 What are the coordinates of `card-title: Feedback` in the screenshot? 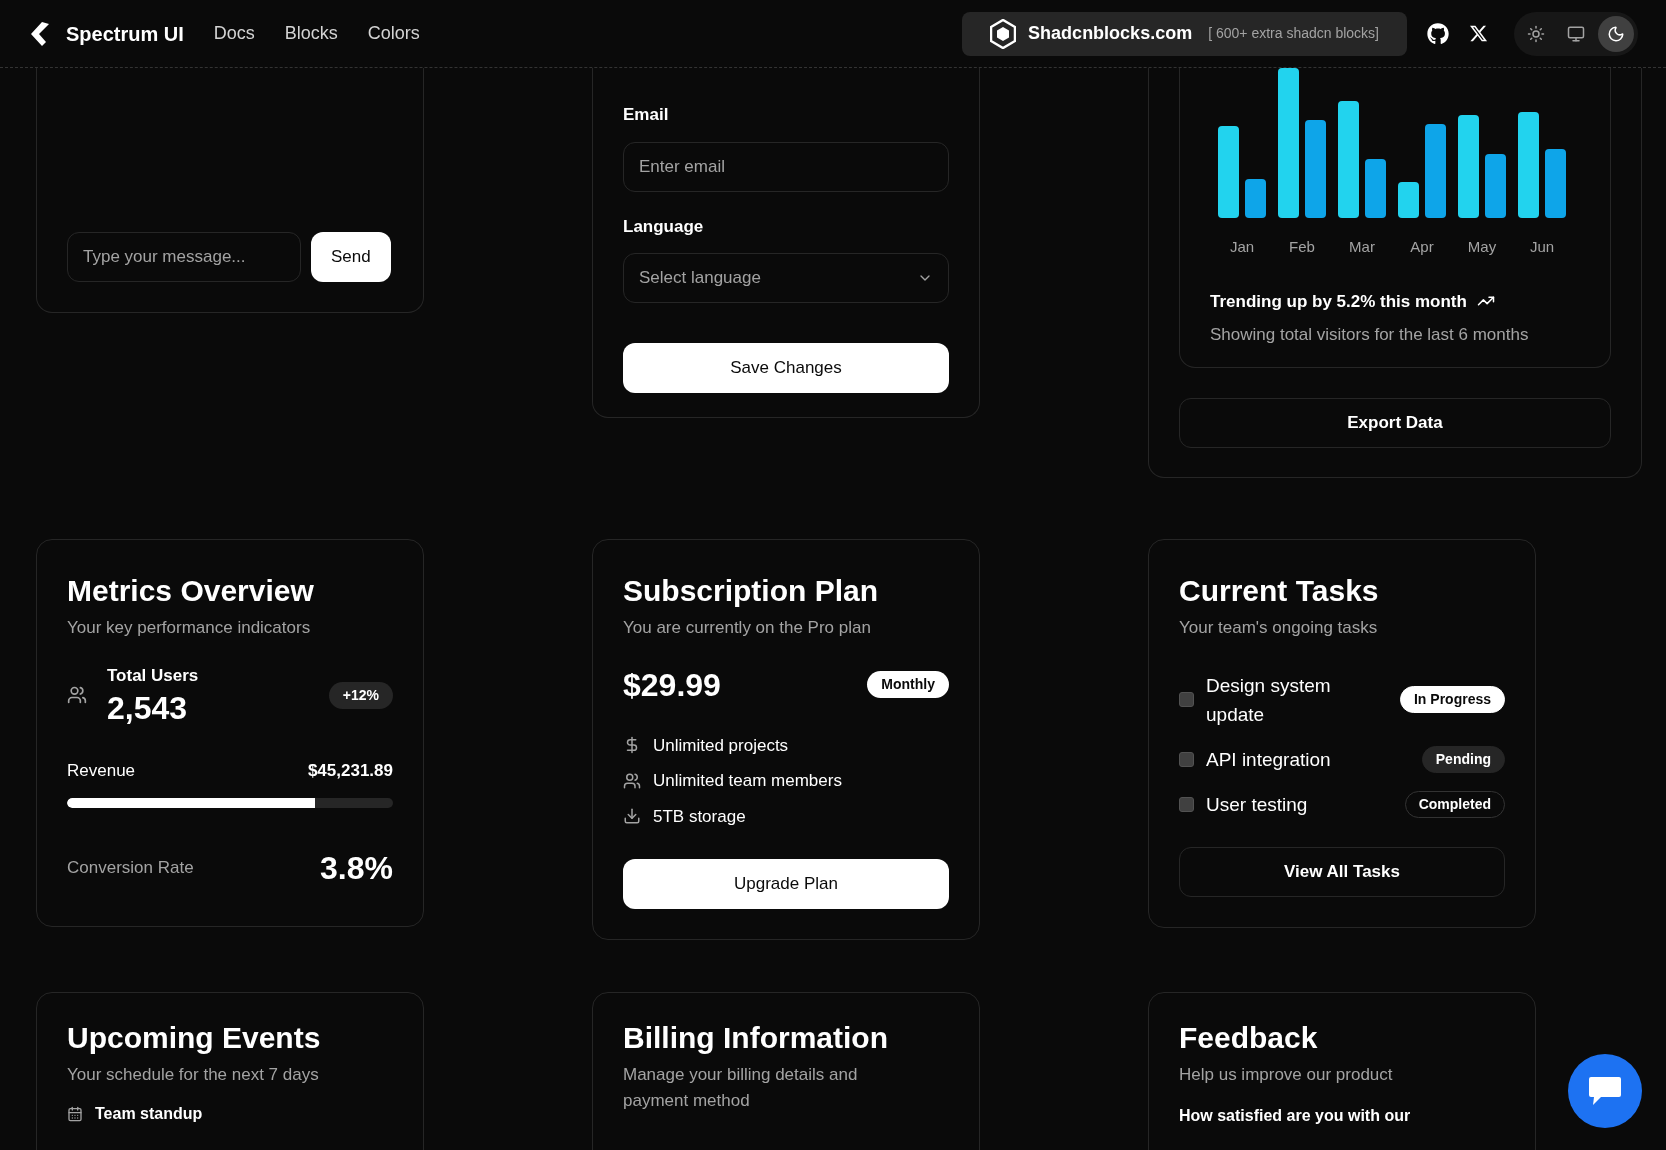 It's located at (1249, 1038).